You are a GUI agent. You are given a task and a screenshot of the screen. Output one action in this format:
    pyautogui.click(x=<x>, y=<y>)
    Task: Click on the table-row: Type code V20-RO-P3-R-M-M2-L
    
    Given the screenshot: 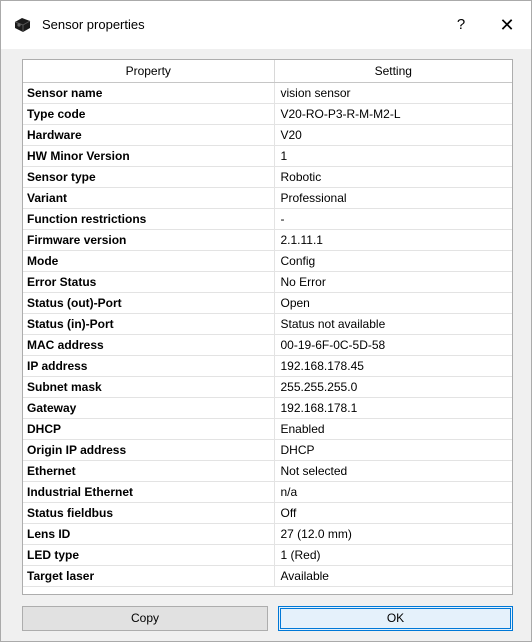 What is the action you would take?
    pyautogui.click(x=267, y=114)
    